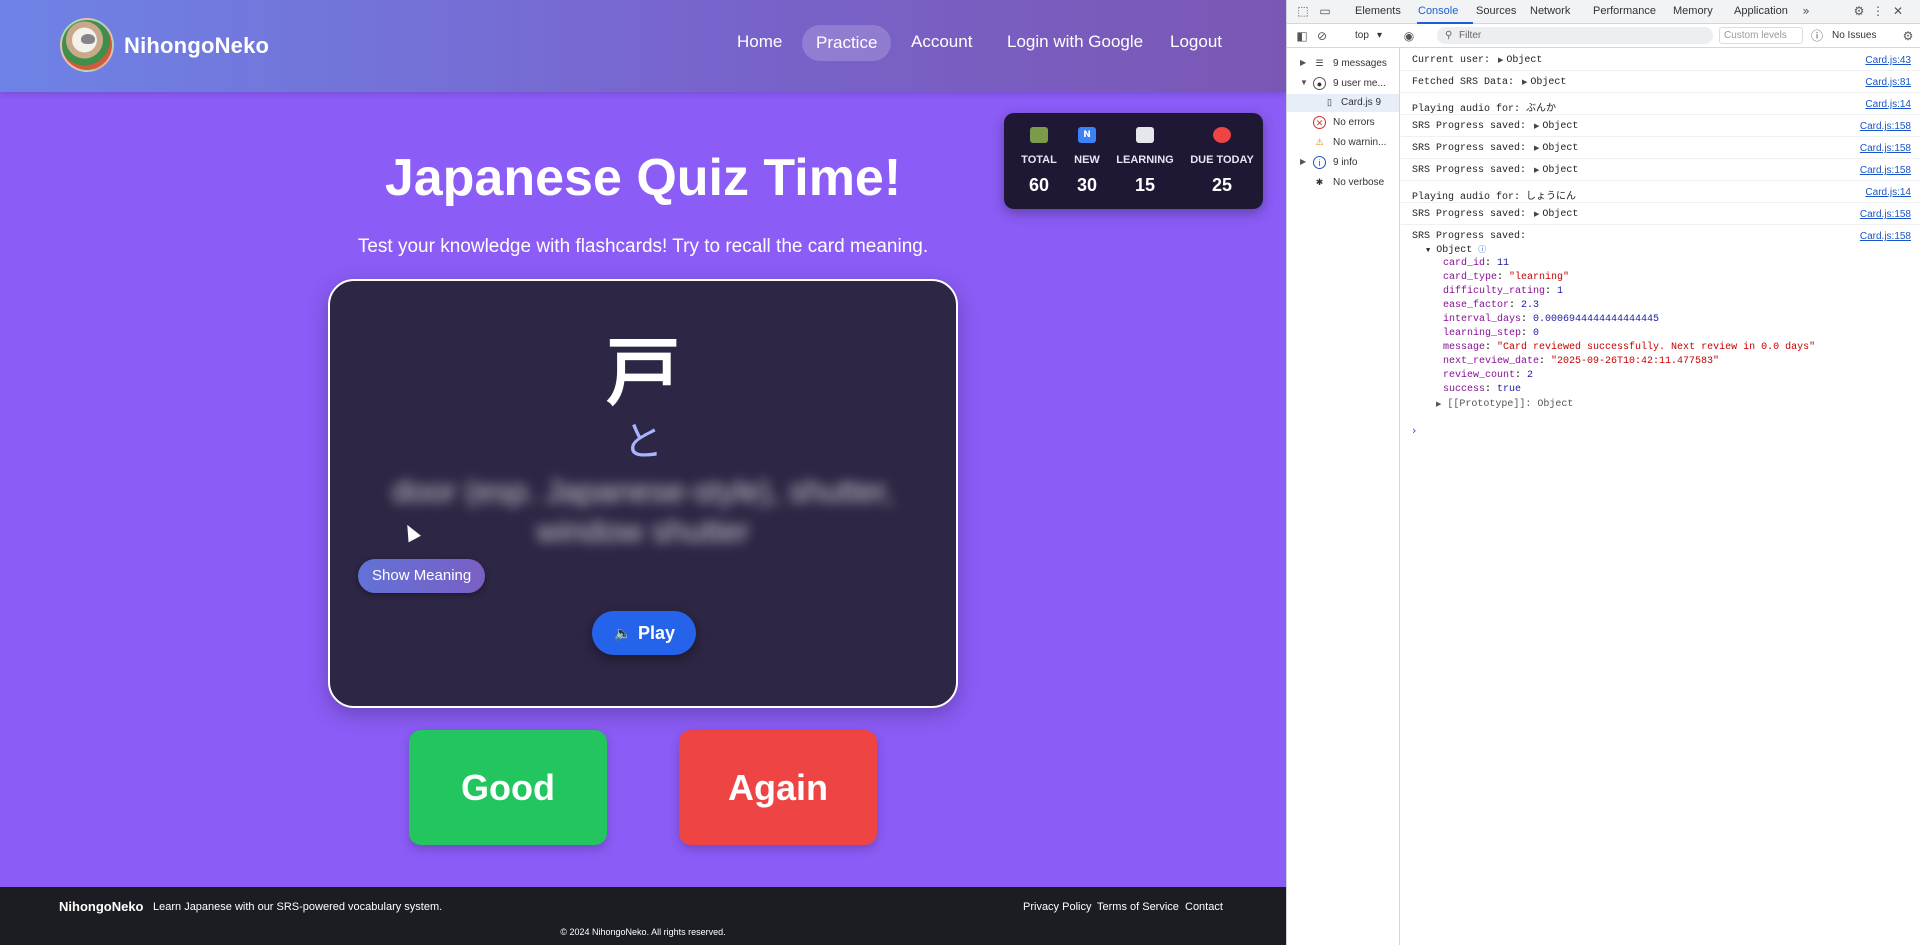 The height and width of the screenshot is (945, 1920). I want to click on sidebar-item-info: ▶ i 9 info, so click(1343, 163).